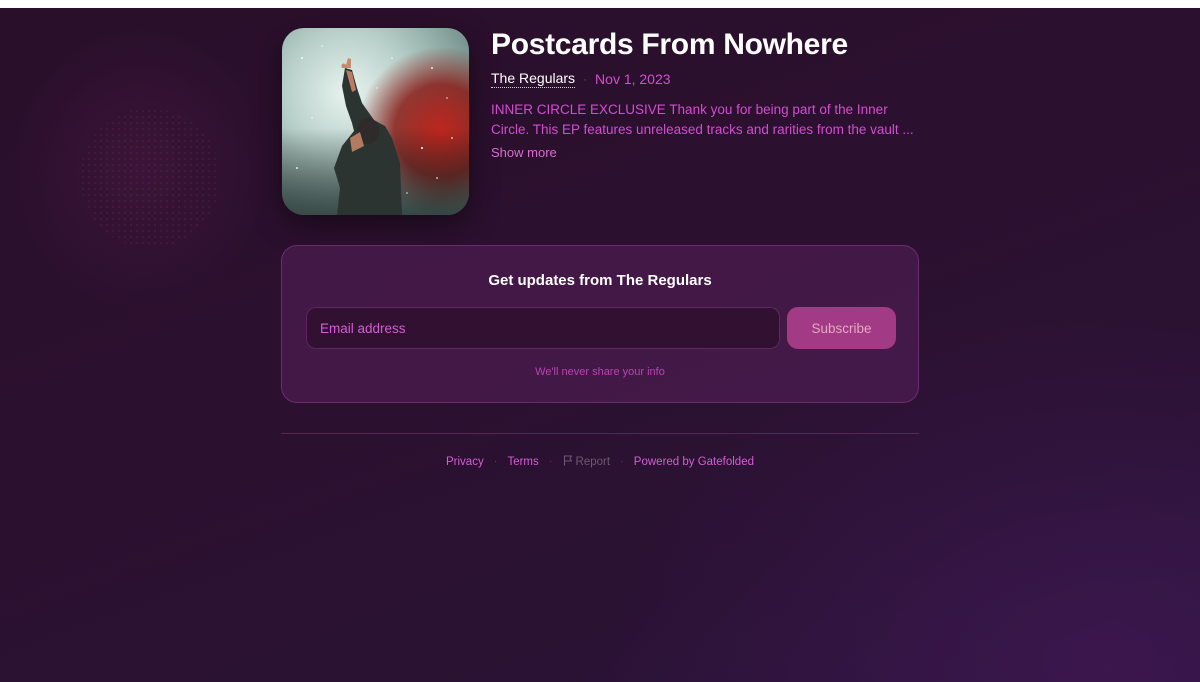 This screenshot has height=682, width=1200. What do you see at coordinates (567, 460) in the screenshot?
I see `flag-icon` at bounding box center [567, 460].